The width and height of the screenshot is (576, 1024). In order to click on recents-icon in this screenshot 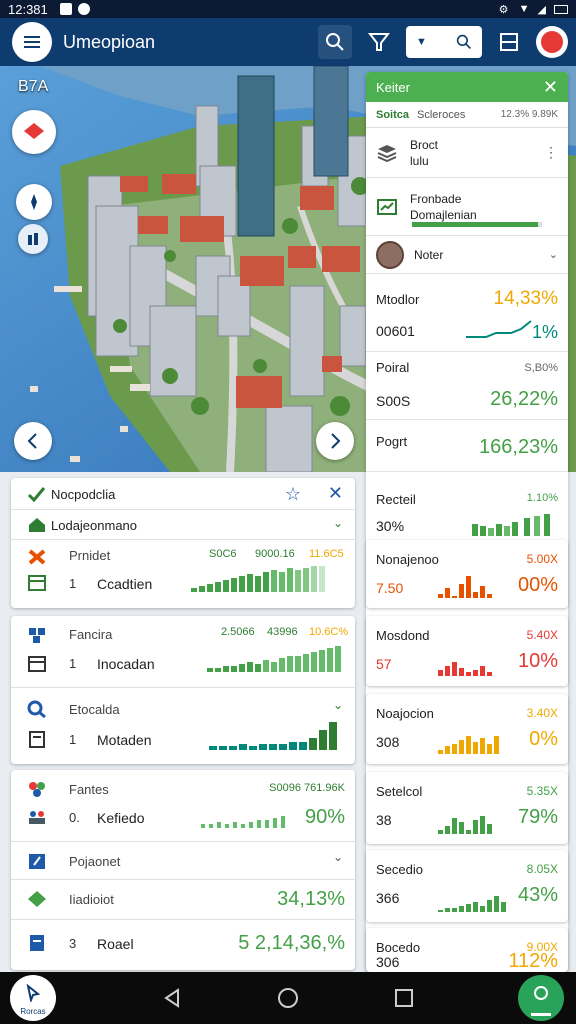, I will do `click(404, 998)`.